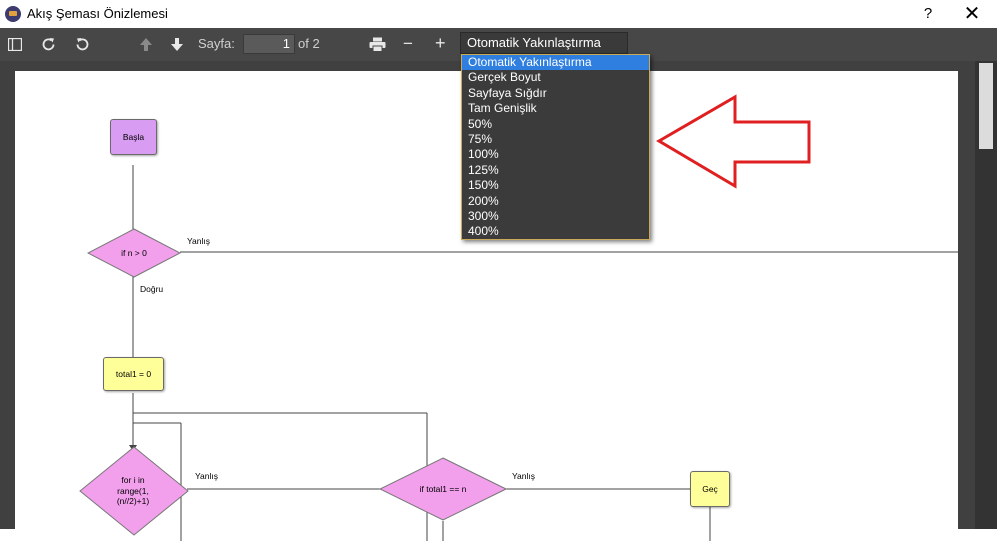  Describe the element at coordinates (440, 43) in the screenshot. I see `zoom-in-button: +` at that location.